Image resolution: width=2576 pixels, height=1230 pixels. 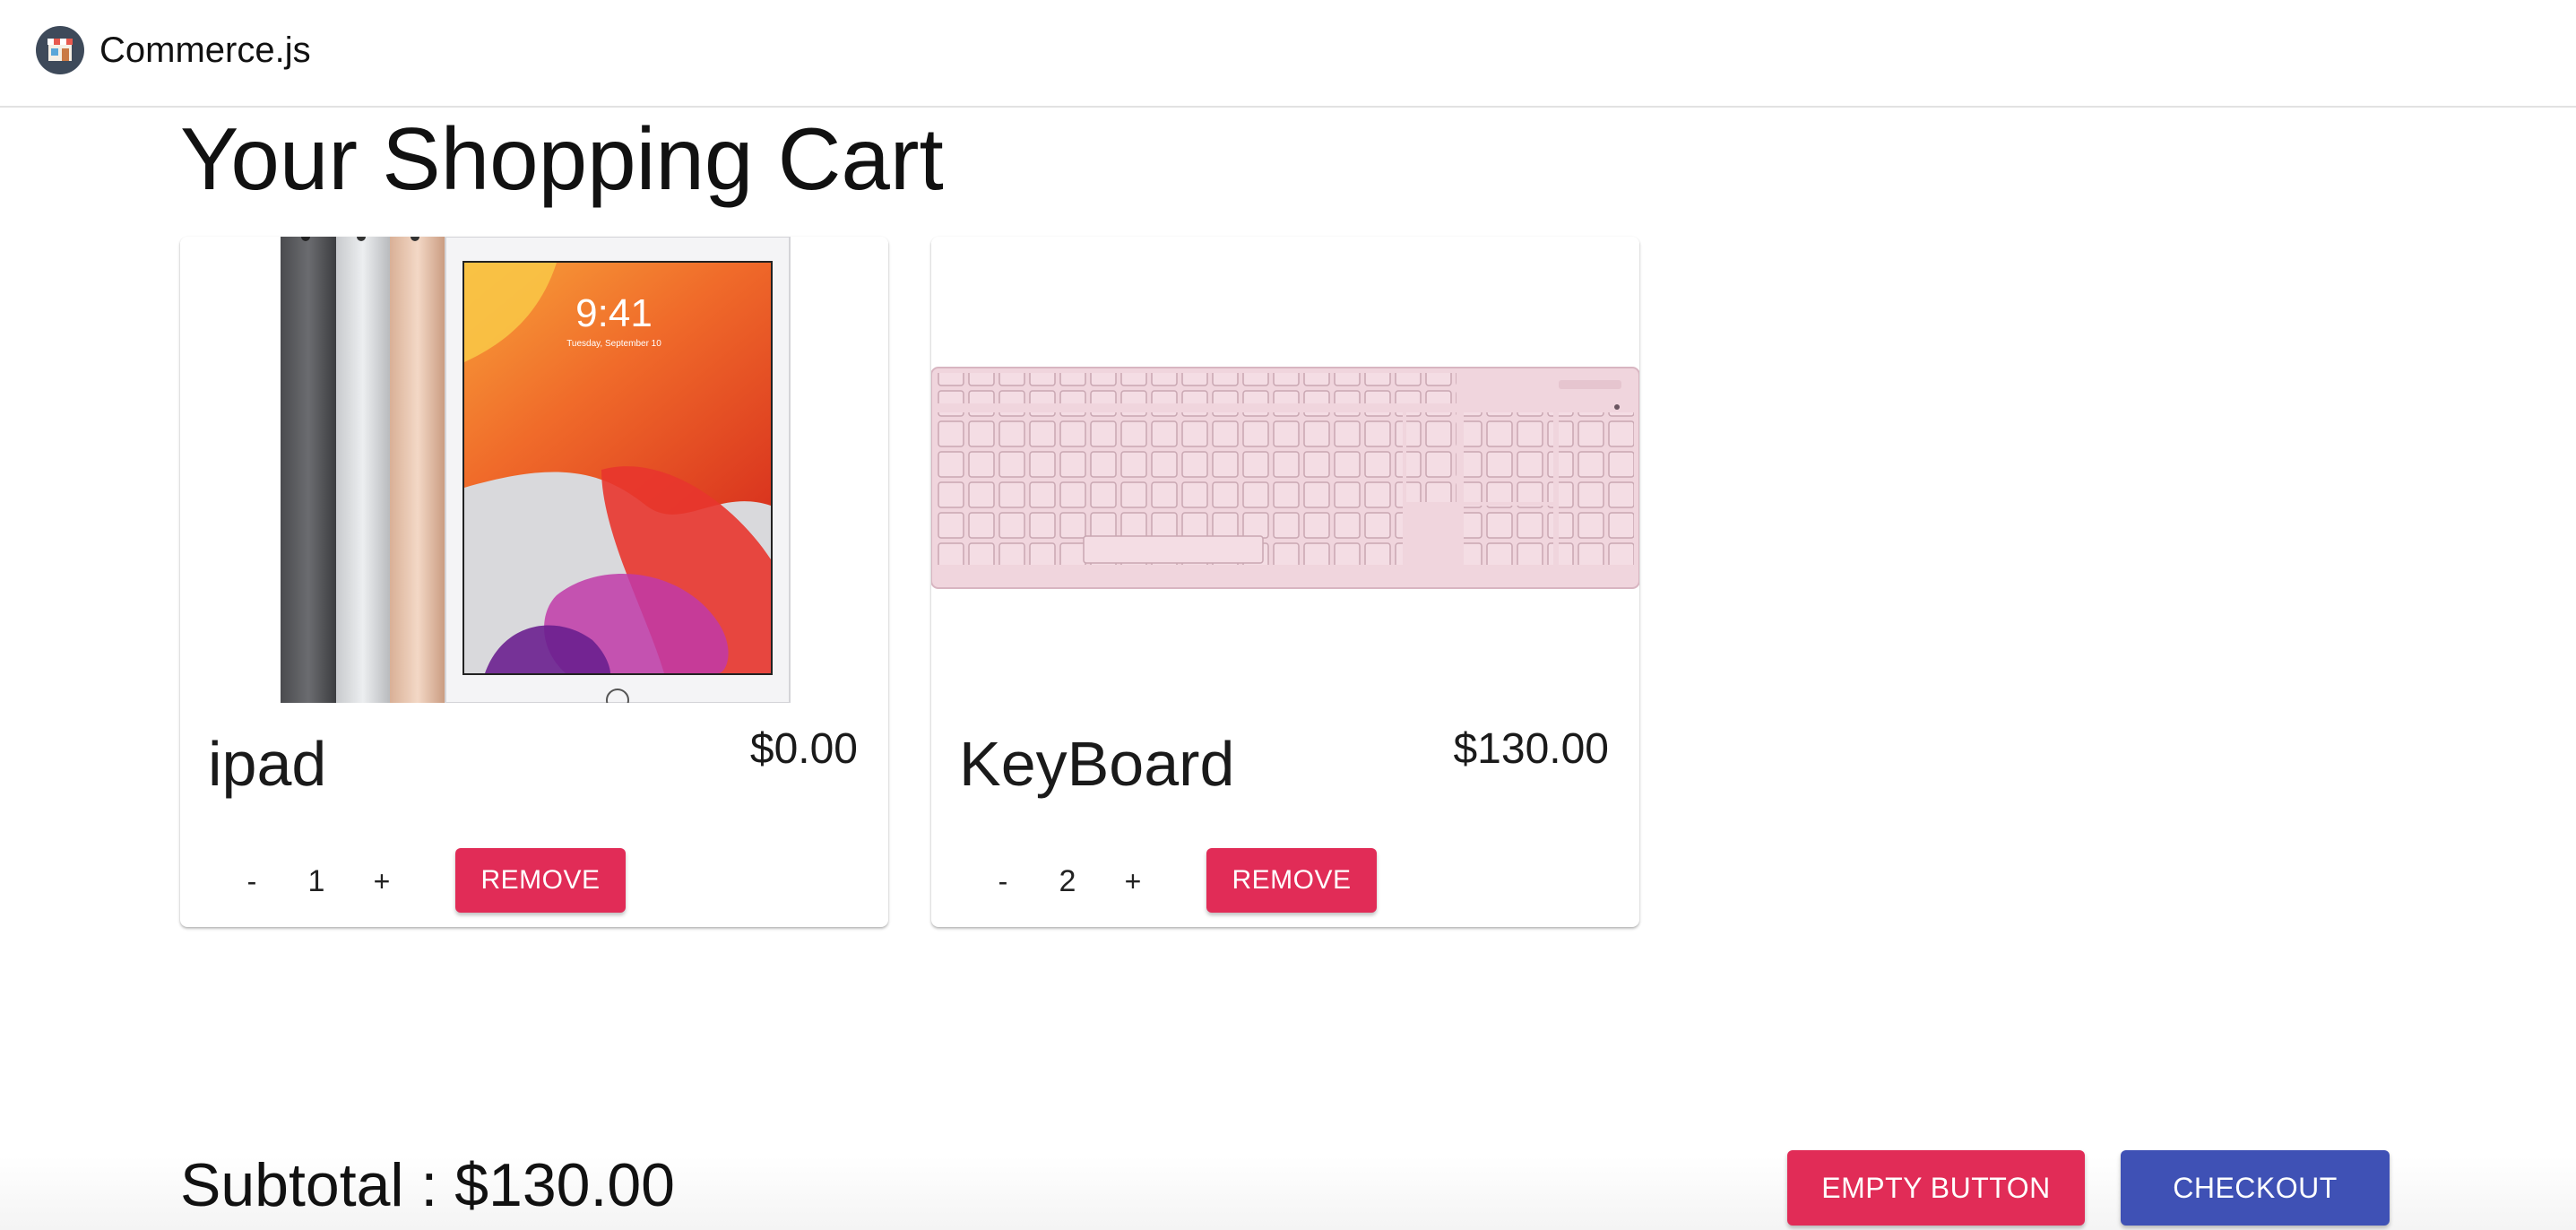 I want to click on product-name: KeyBoard, so click(x=1097, y=764).